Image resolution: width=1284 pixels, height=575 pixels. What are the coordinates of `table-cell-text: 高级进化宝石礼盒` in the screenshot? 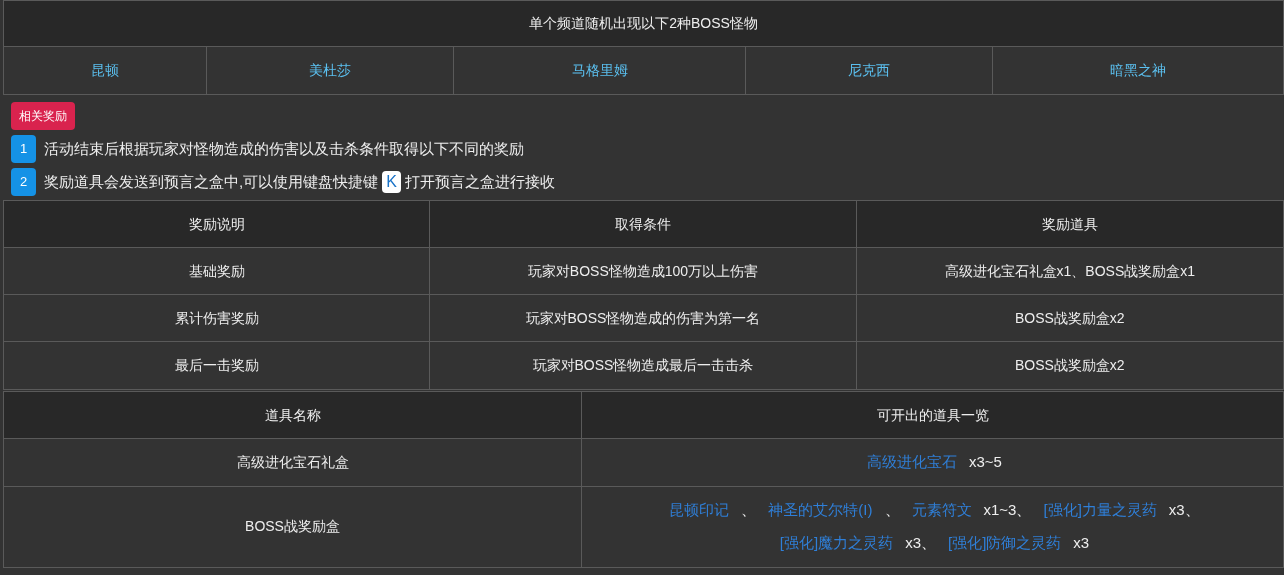 It's located at (292, 462).